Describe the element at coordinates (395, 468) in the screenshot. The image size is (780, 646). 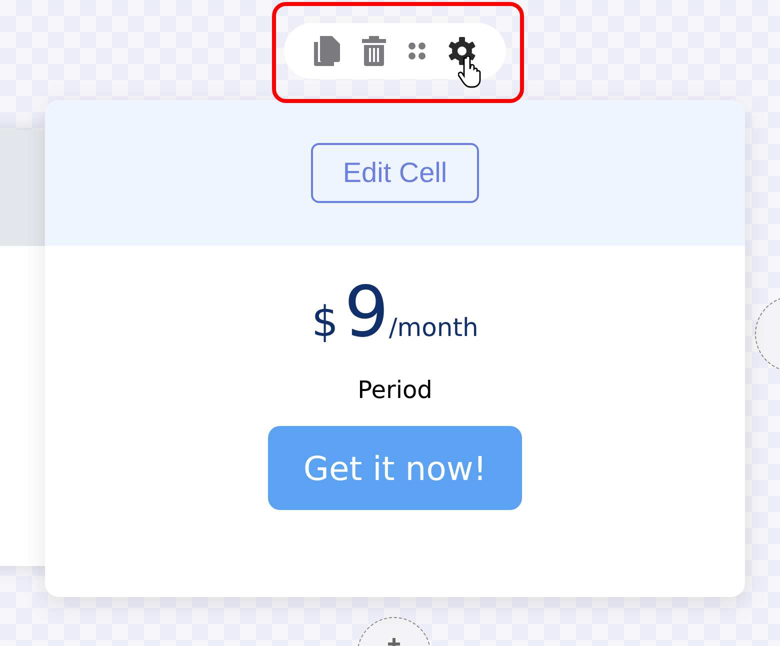
I see `get-it-now-button: Get it now!` at that location.